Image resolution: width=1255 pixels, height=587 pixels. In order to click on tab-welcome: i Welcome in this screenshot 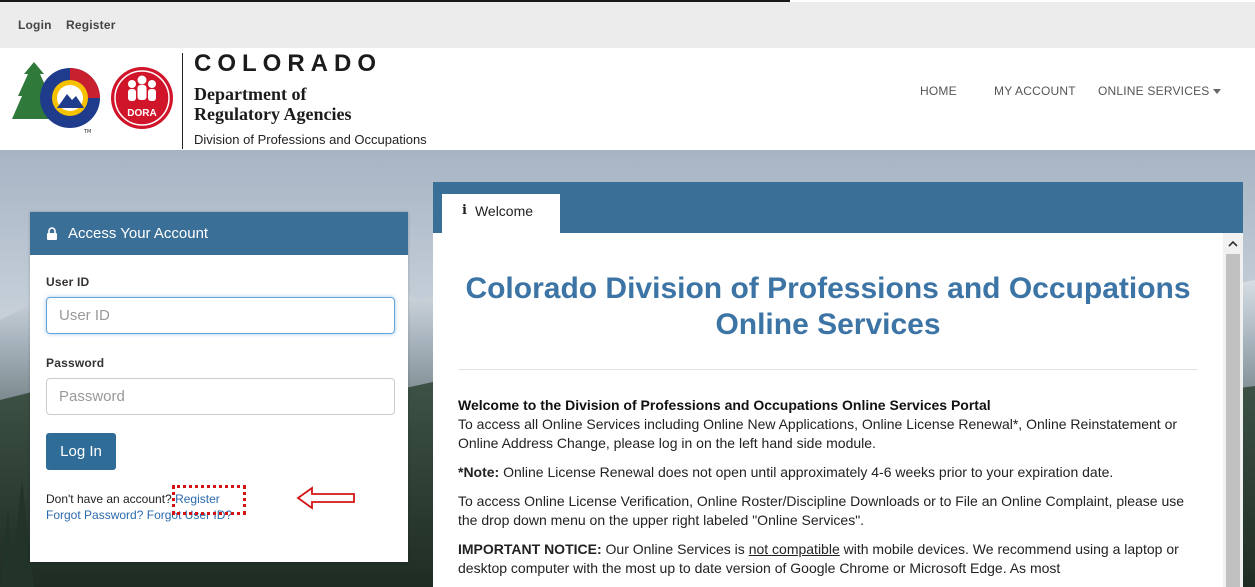, I will do `click(501, 213)`.